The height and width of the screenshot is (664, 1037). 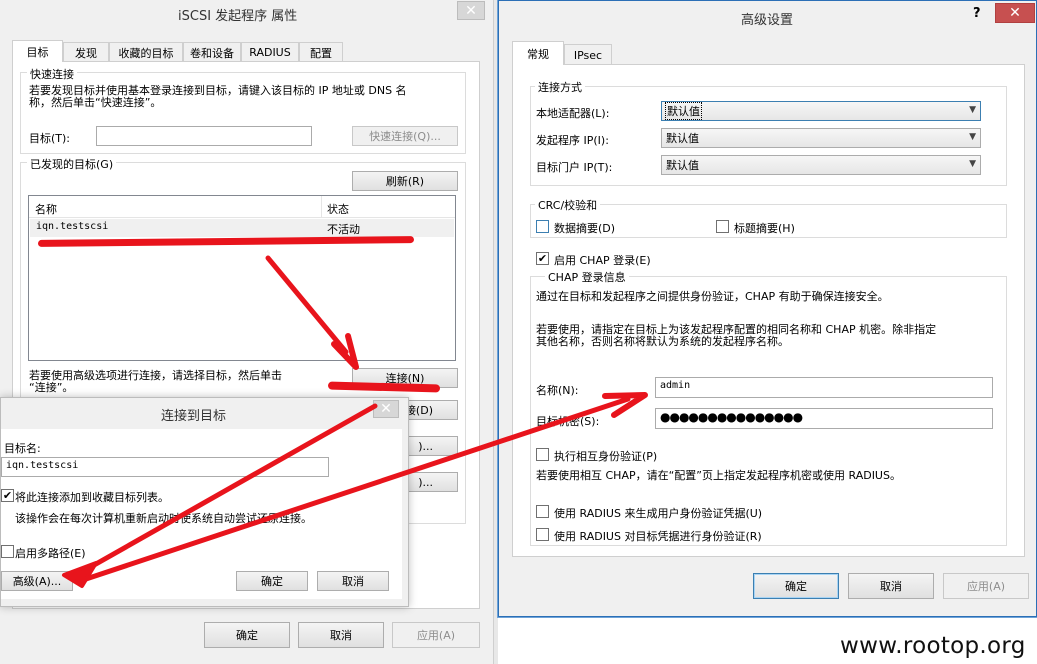 I want to click on tab-targets: 目标, so click(x=37, y=51).